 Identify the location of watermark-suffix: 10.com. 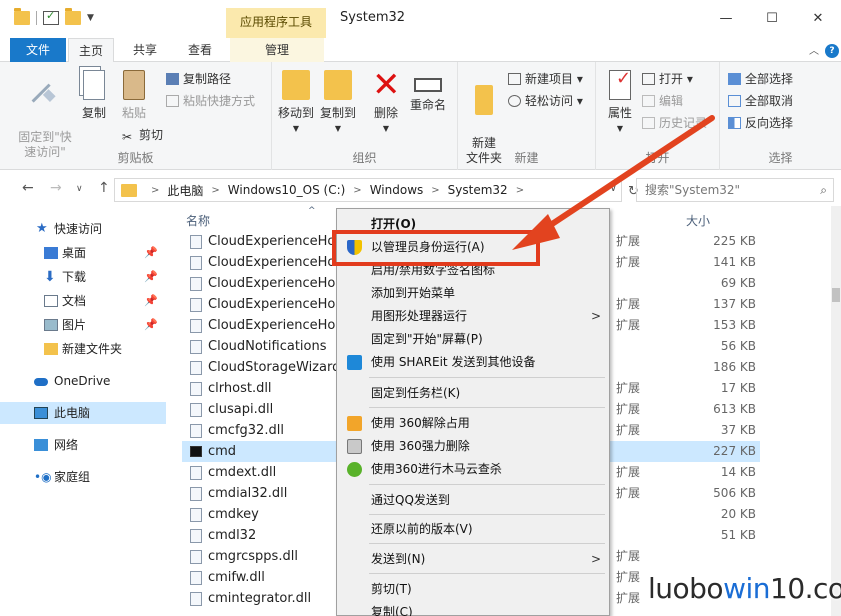
(805, 588).